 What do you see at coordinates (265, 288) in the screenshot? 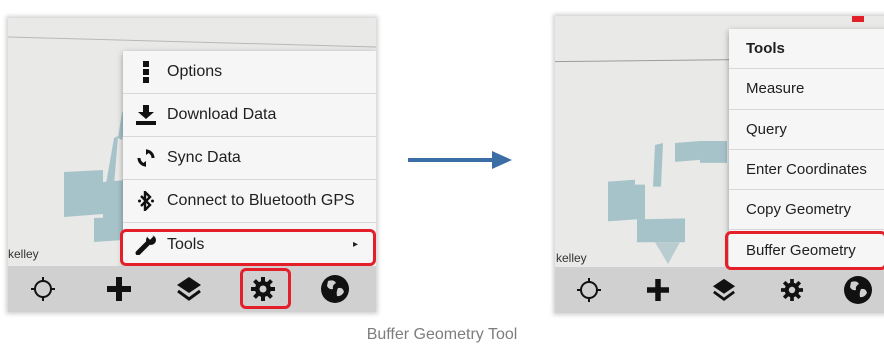
I see `settings-button-highlight` at bounding box center [265, 288].